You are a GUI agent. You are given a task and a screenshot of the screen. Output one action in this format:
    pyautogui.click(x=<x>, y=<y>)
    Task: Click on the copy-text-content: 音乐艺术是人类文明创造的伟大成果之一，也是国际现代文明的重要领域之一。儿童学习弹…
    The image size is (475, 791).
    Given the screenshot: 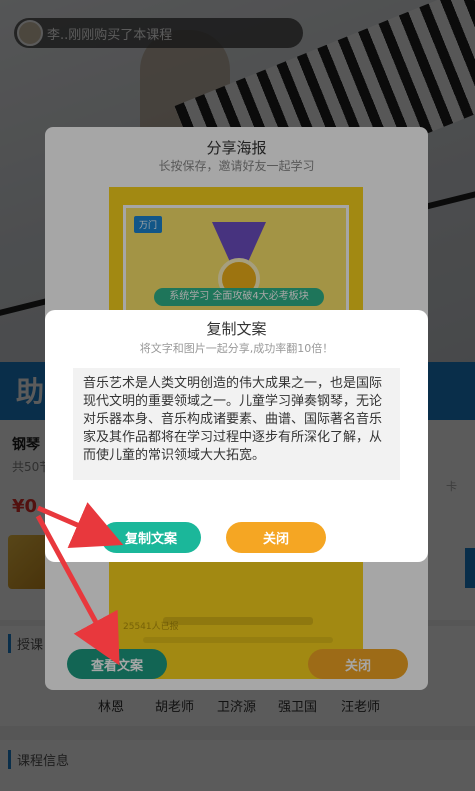 What is the action you would take?
    pyautogui.click(x=236, y=424)
    